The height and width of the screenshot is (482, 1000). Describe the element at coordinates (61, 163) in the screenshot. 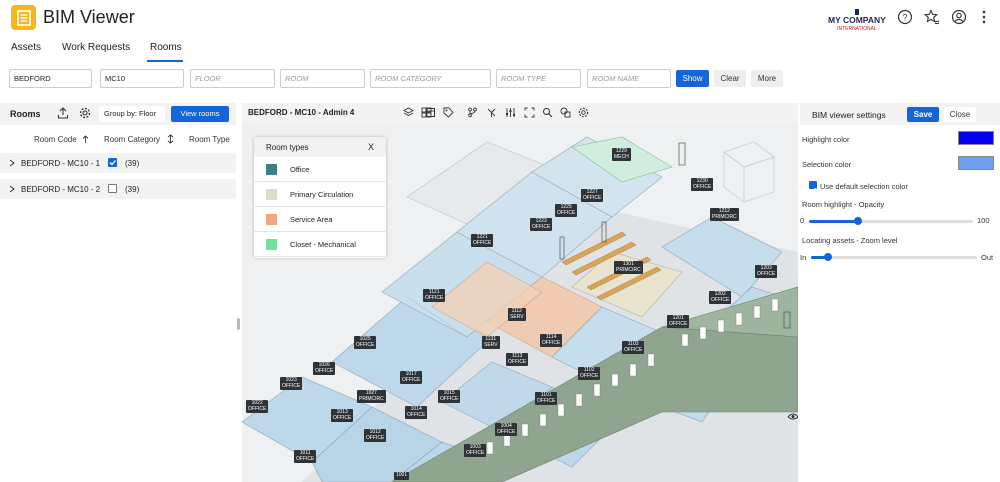

I see `floor-row-label: BEDFORD - MC10 - 1` at that location.